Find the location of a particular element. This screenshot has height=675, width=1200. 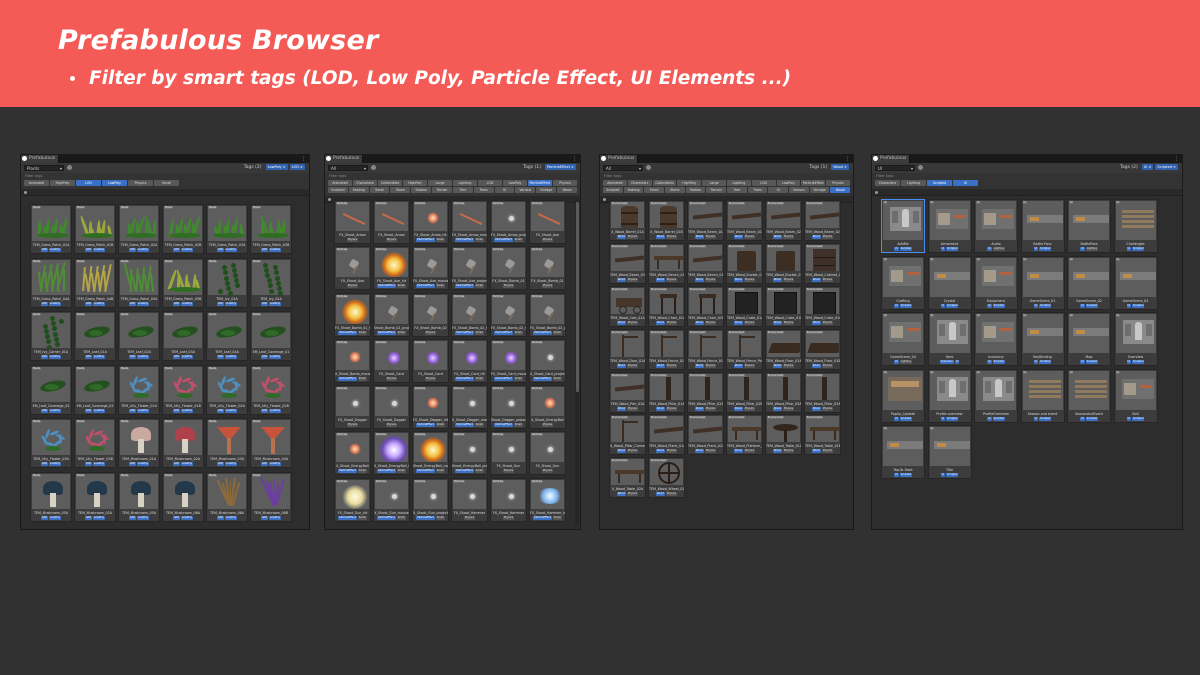

filter-tag-button: Wood is located at coordinates (567, 190).